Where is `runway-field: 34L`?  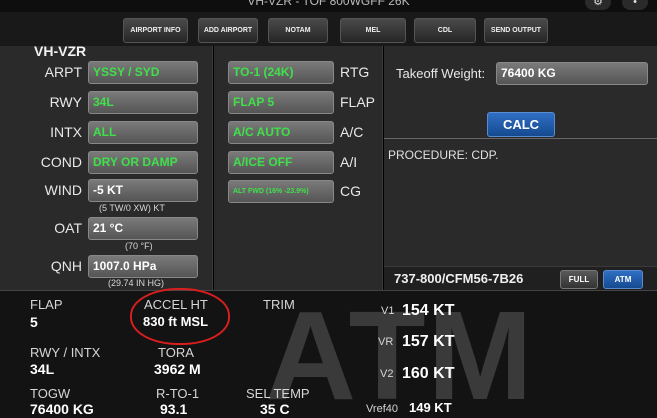 runway-field: 34L is located at coordinates (143, 102).